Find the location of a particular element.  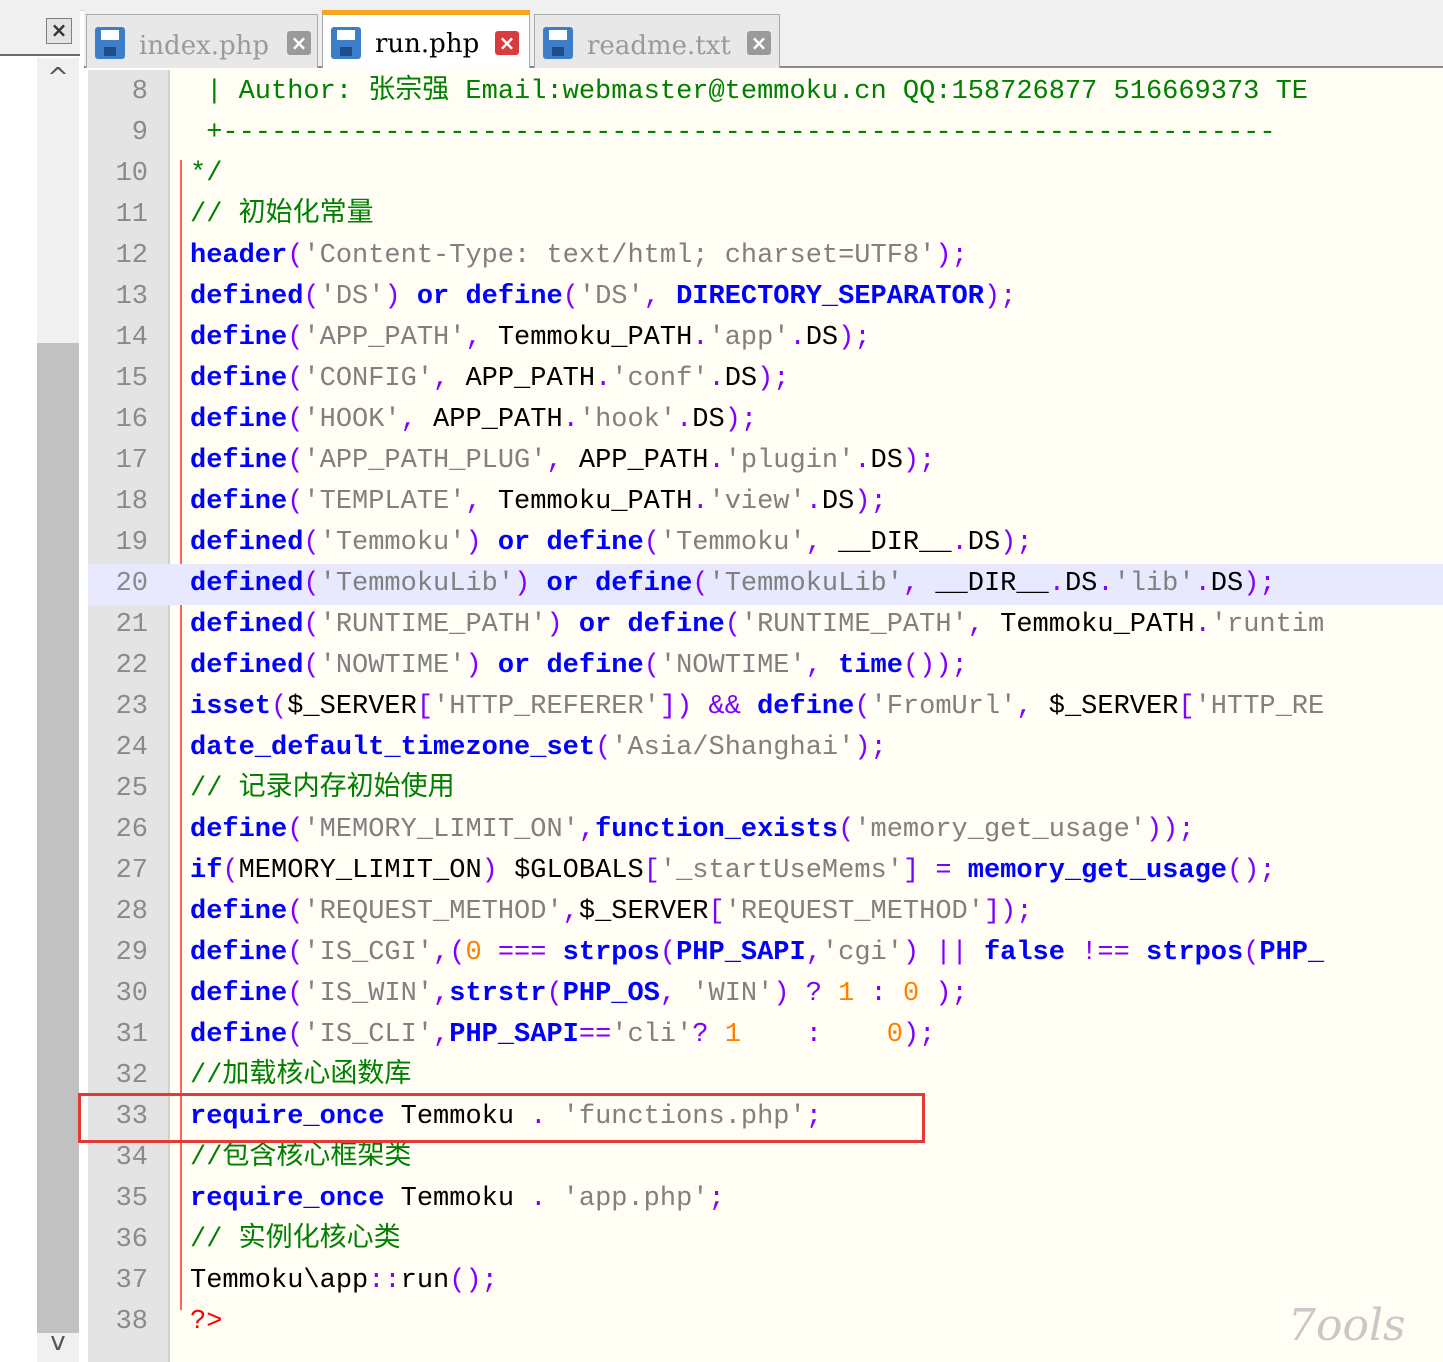

code-token: 'DS' is located at coordinates (352, 297).